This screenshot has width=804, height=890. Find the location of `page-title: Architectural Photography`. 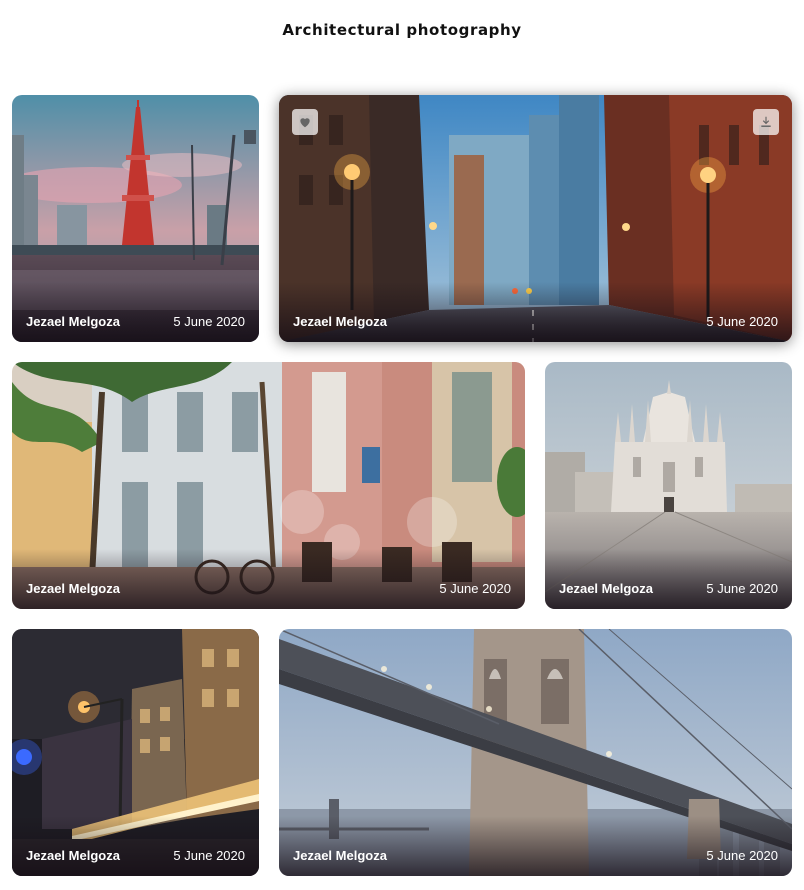

page-title: Architectural Photography is located at coordinates (402, 30).